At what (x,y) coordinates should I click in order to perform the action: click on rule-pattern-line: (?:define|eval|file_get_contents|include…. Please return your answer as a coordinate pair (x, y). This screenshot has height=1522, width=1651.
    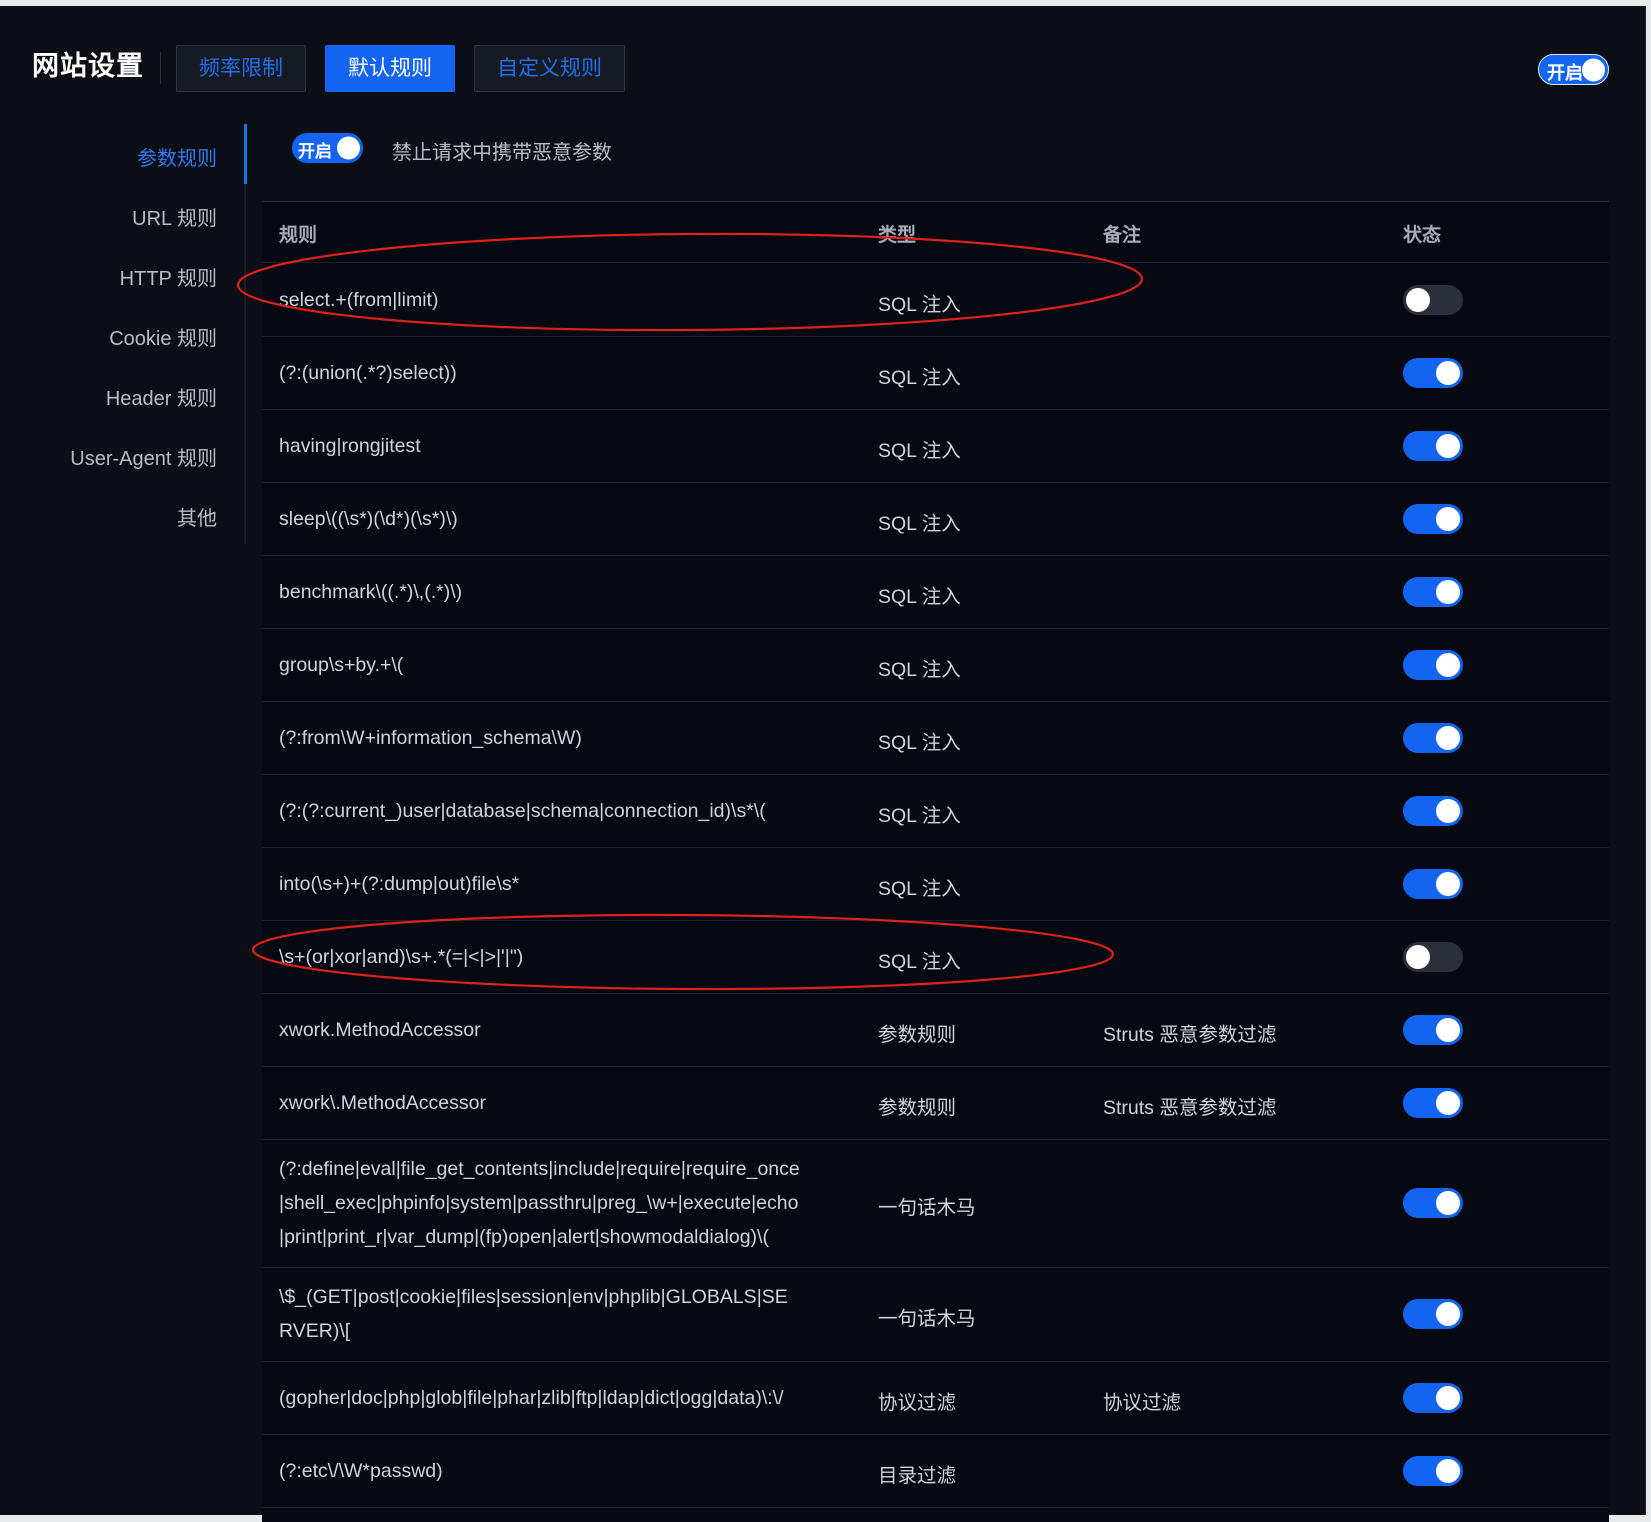
    Looking at the image, I should click on (539, 1169).